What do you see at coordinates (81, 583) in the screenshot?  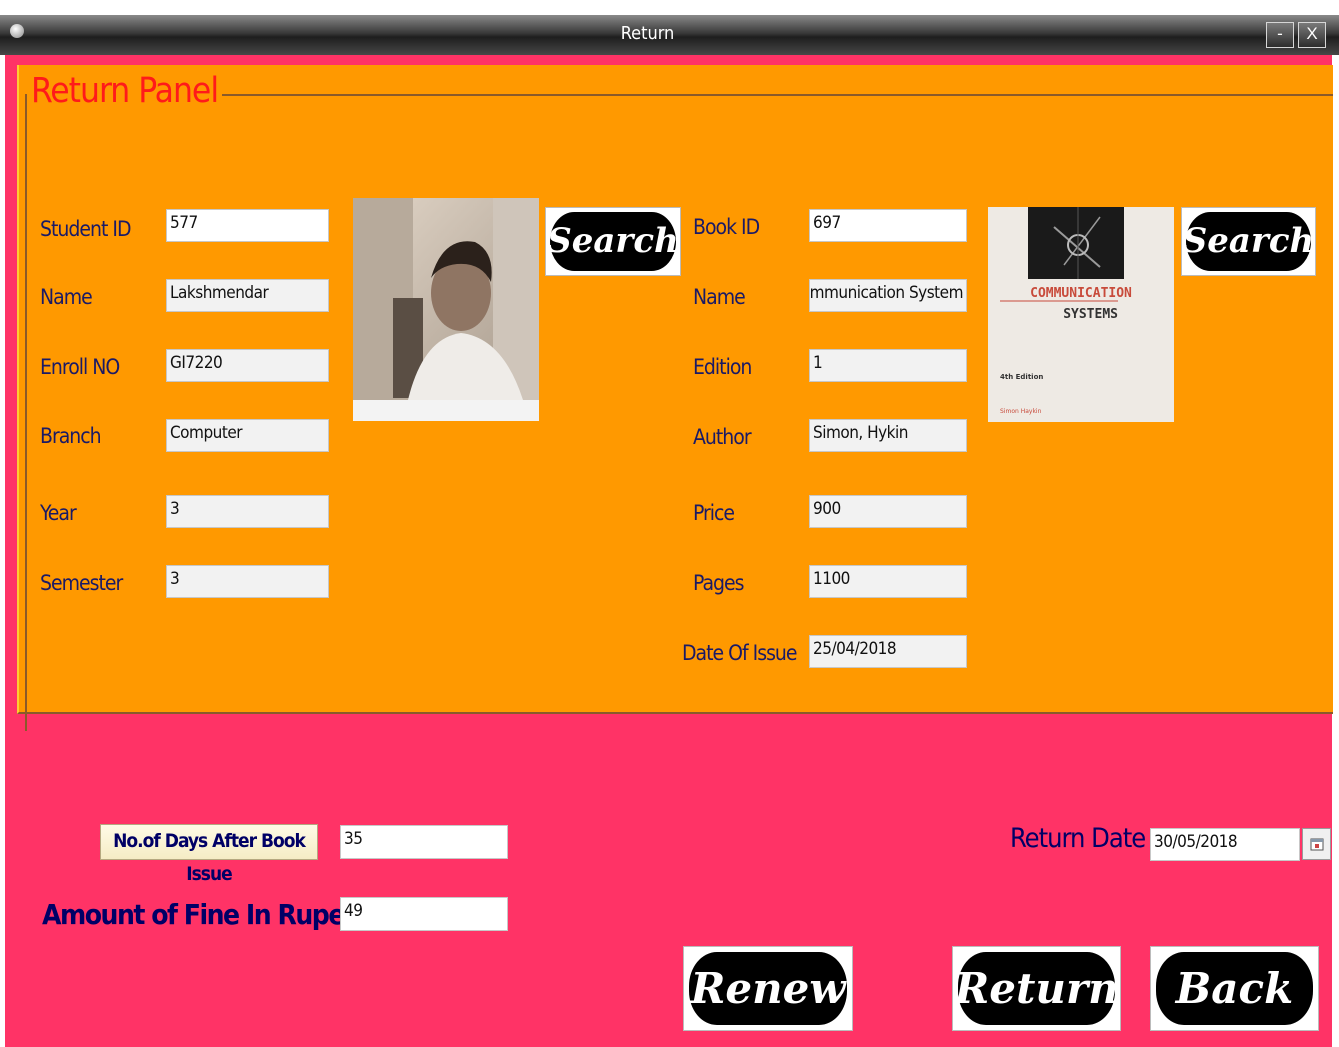 I see `semester-label: Semester` at bounding box center [81, 583].